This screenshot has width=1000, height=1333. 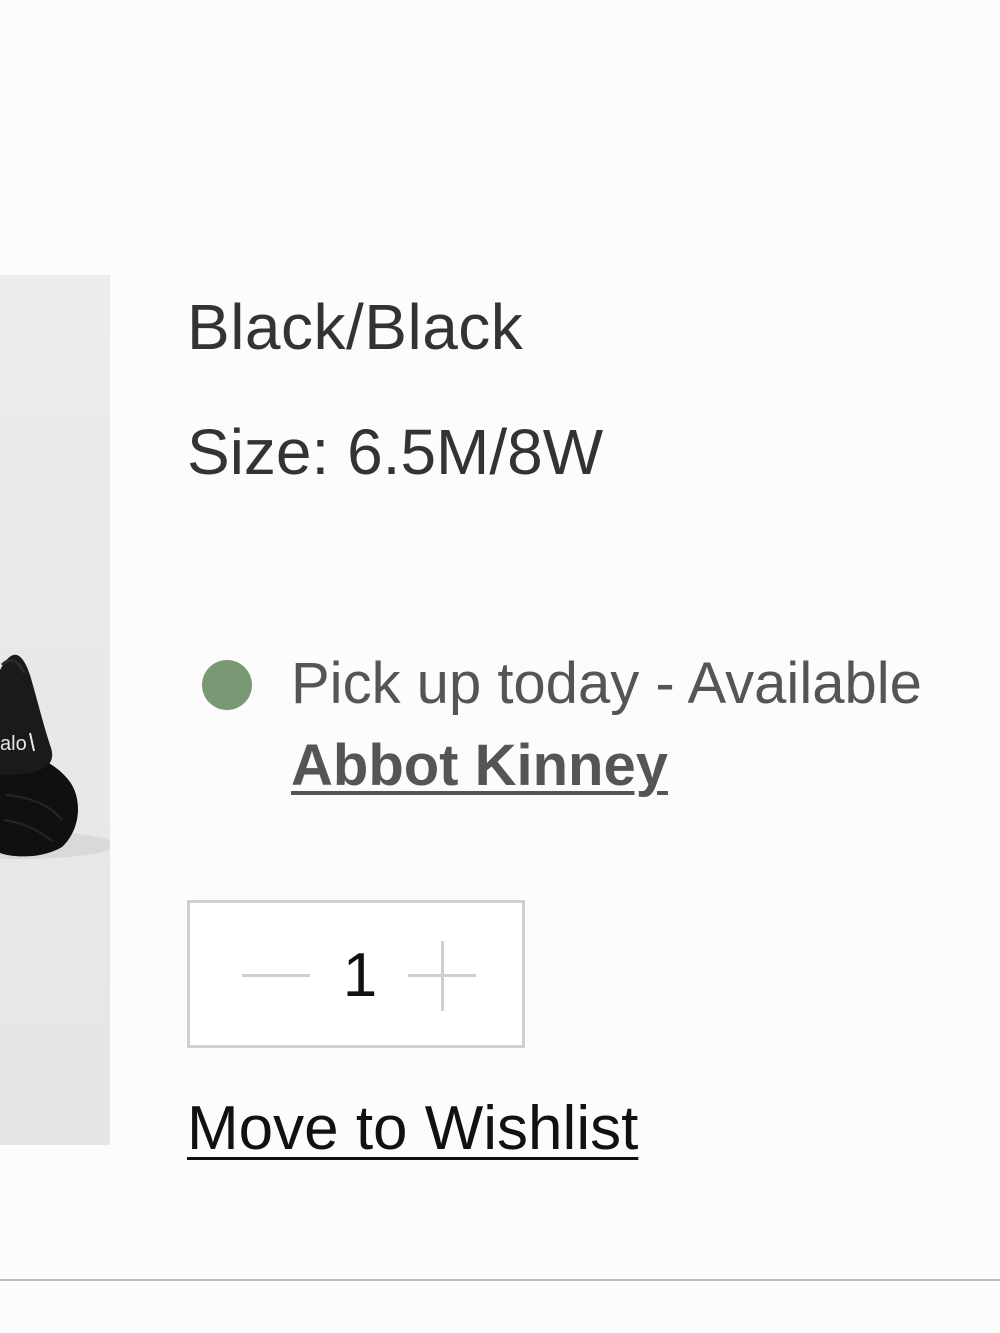 What do you see at coordinates (479, 765) in the screenshot?
I see `pickup-store-link: Abbot Kinney` at bounding box center [479, 765].